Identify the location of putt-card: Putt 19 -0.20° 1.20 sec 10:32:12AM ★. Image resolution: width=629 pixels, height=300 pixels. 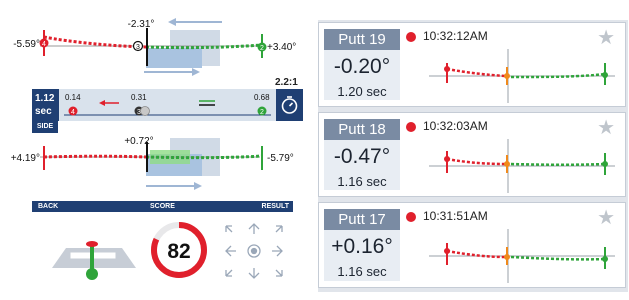
(472, 64).